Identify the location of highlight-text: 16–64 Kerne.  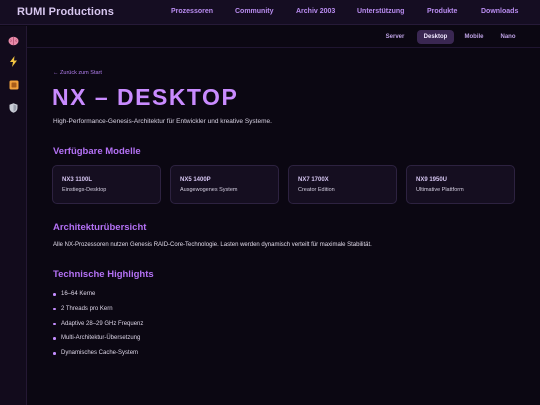
(78, 294).